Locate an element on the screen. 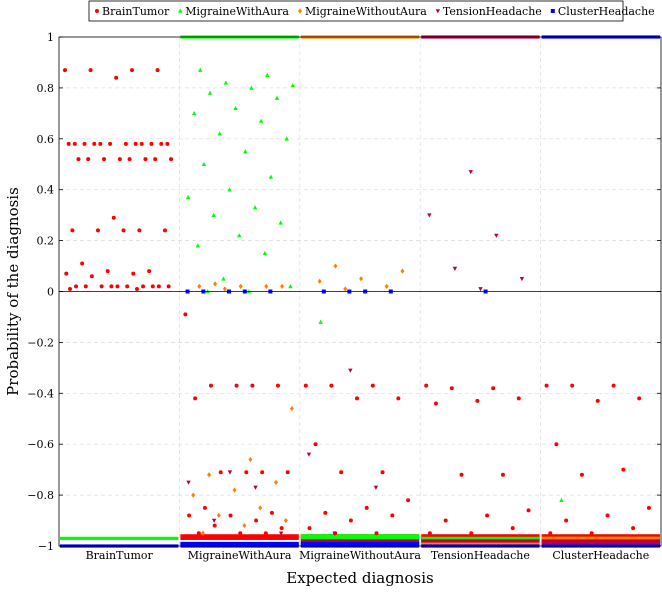  y-tick-label: 0.6 is located at coordinates (46, 139).